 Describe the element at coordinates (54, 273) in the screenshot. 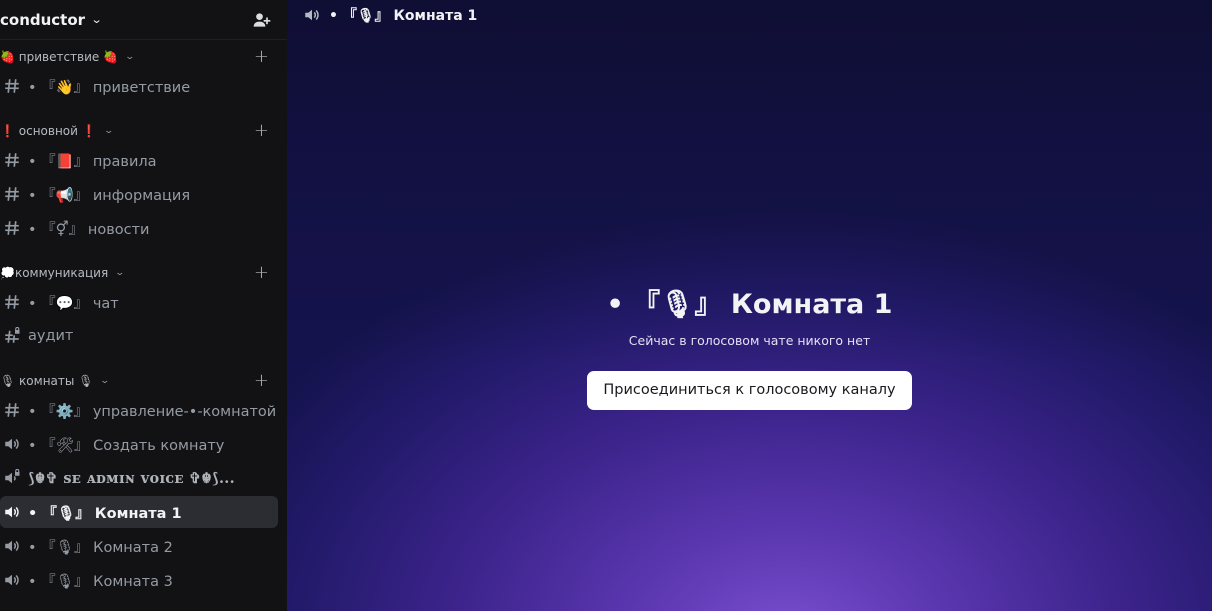

I see `category-label: 💭коммуникация` at that location.